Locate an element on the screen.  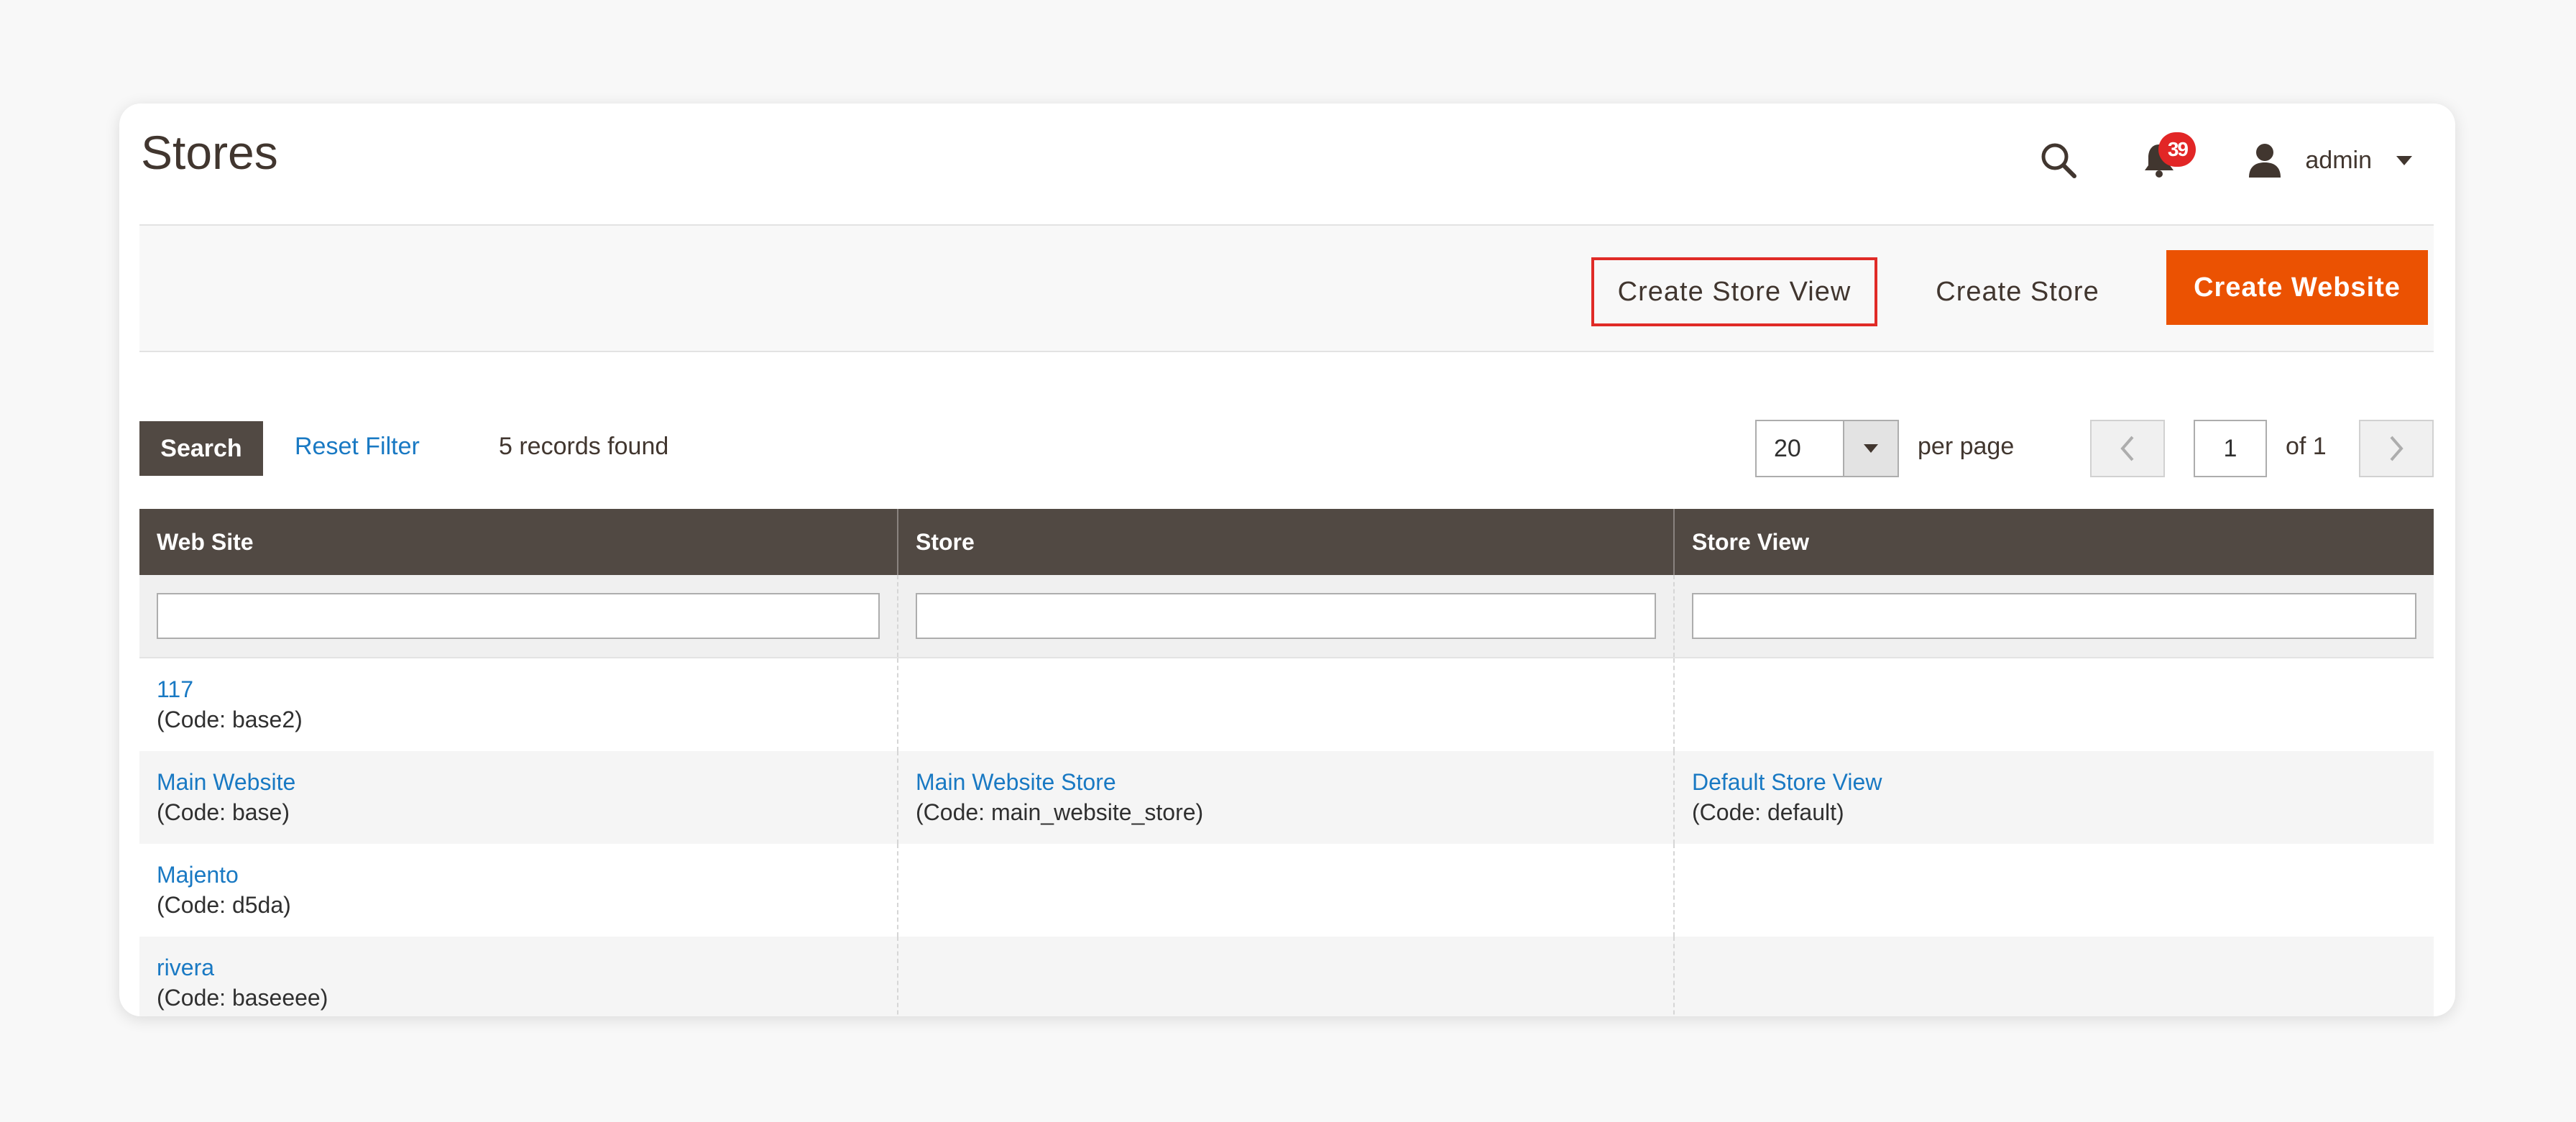
header-actions: 39 admin is located at coordinates (2222, 161).